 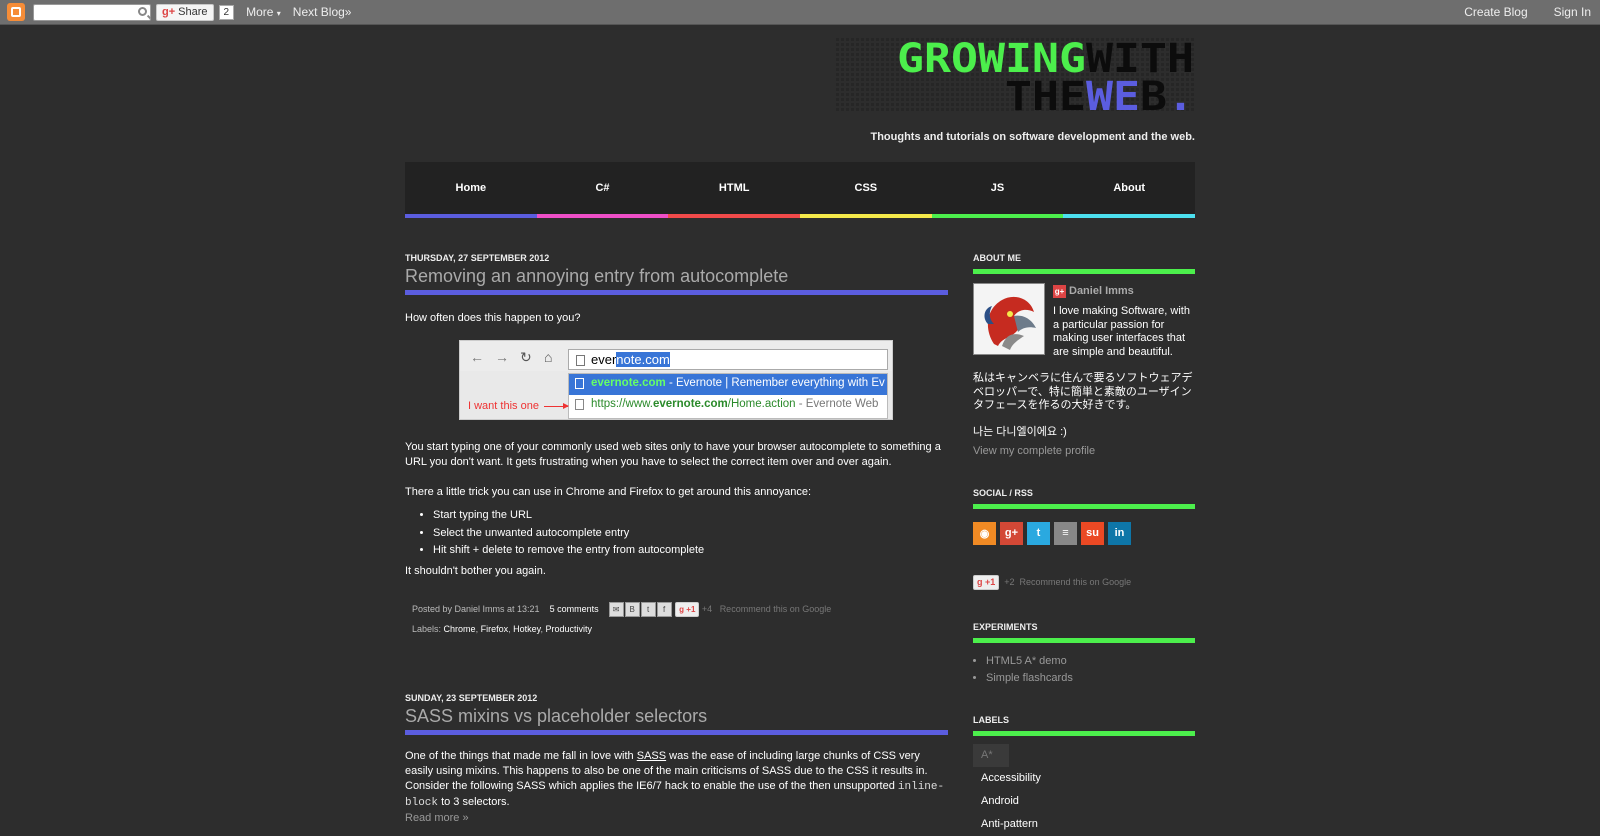 What do you see at coordinates (574, 609) in the screenshot?
I see `comments-link: 5 comments` at bounding box center [574, 609].